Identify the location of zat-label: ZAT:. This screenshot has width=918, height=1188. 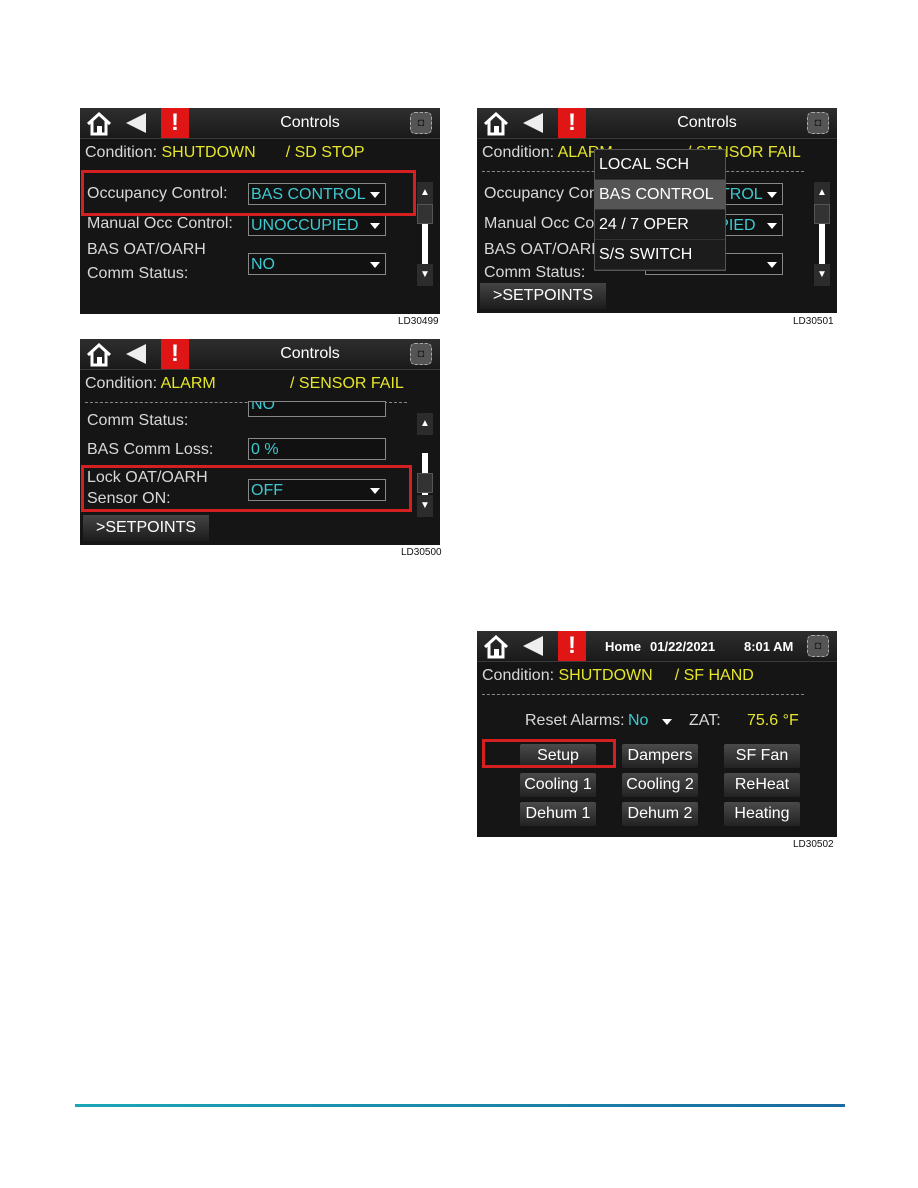
(705, 720).